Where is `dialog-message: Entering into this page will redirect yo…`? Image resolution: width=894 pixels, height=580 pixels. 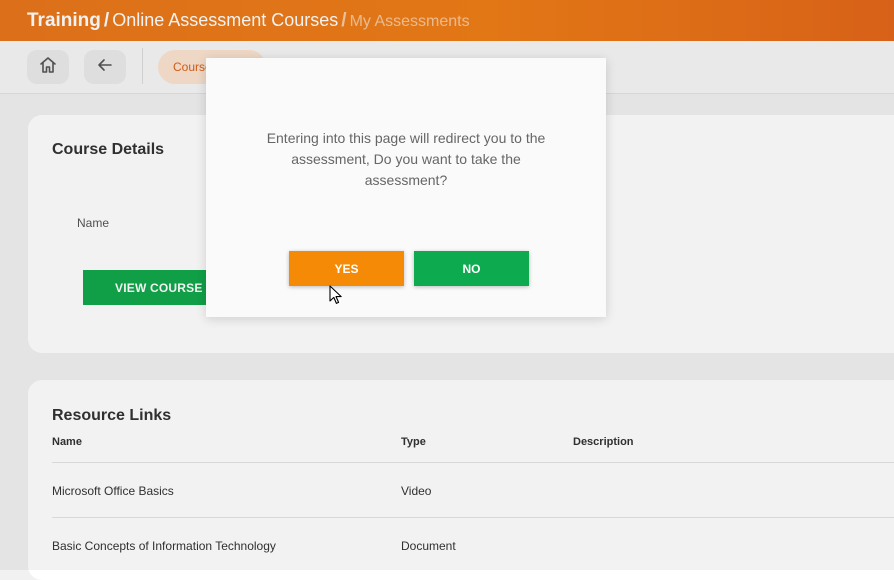
dialog-message: Entering into this page will redirect yo… is located at coordinates (406, 159).